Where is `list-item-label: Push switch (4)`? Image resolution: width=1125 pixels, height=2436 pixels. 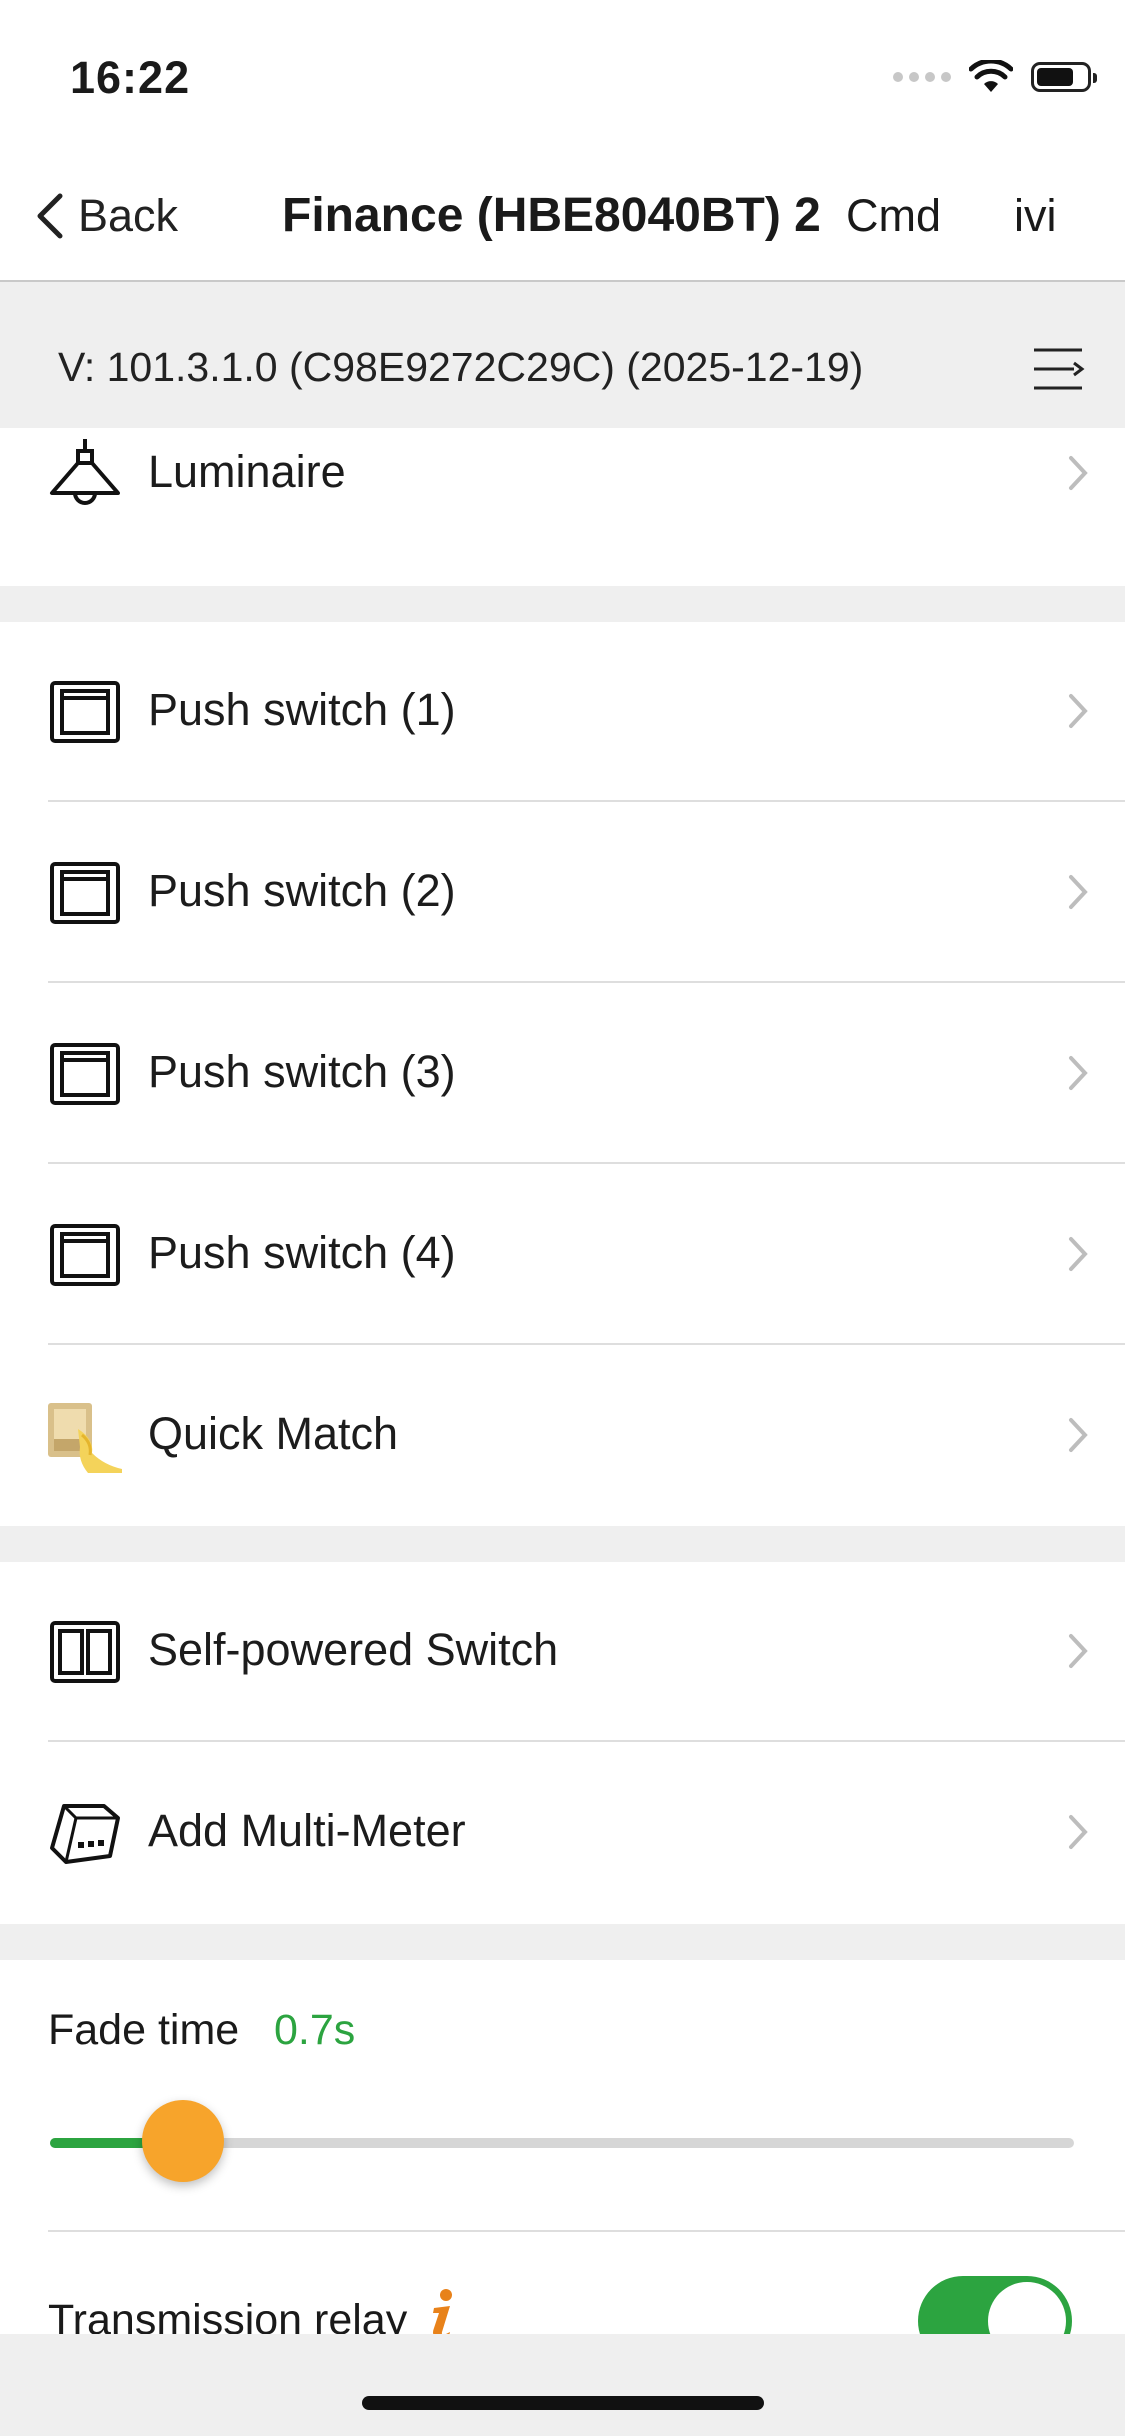
list-item-label: Push switch (4) is located at coordinates (302, 1252).